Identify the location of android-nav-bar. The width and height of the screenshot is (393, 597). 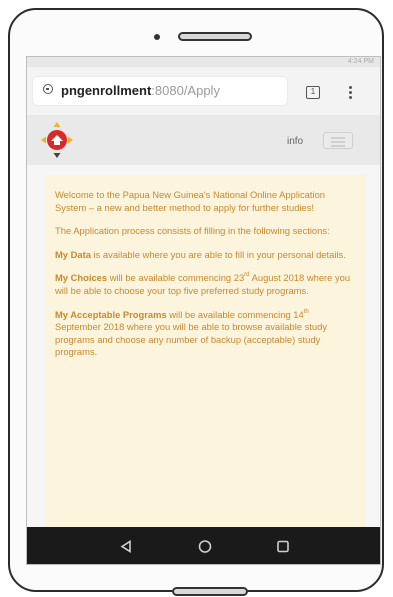
(203, 546).